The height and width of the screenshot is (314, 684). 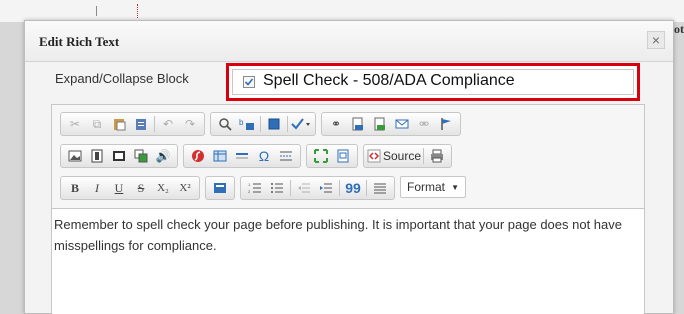 I want to click on outdent-icon, so click(x=304, y=188).